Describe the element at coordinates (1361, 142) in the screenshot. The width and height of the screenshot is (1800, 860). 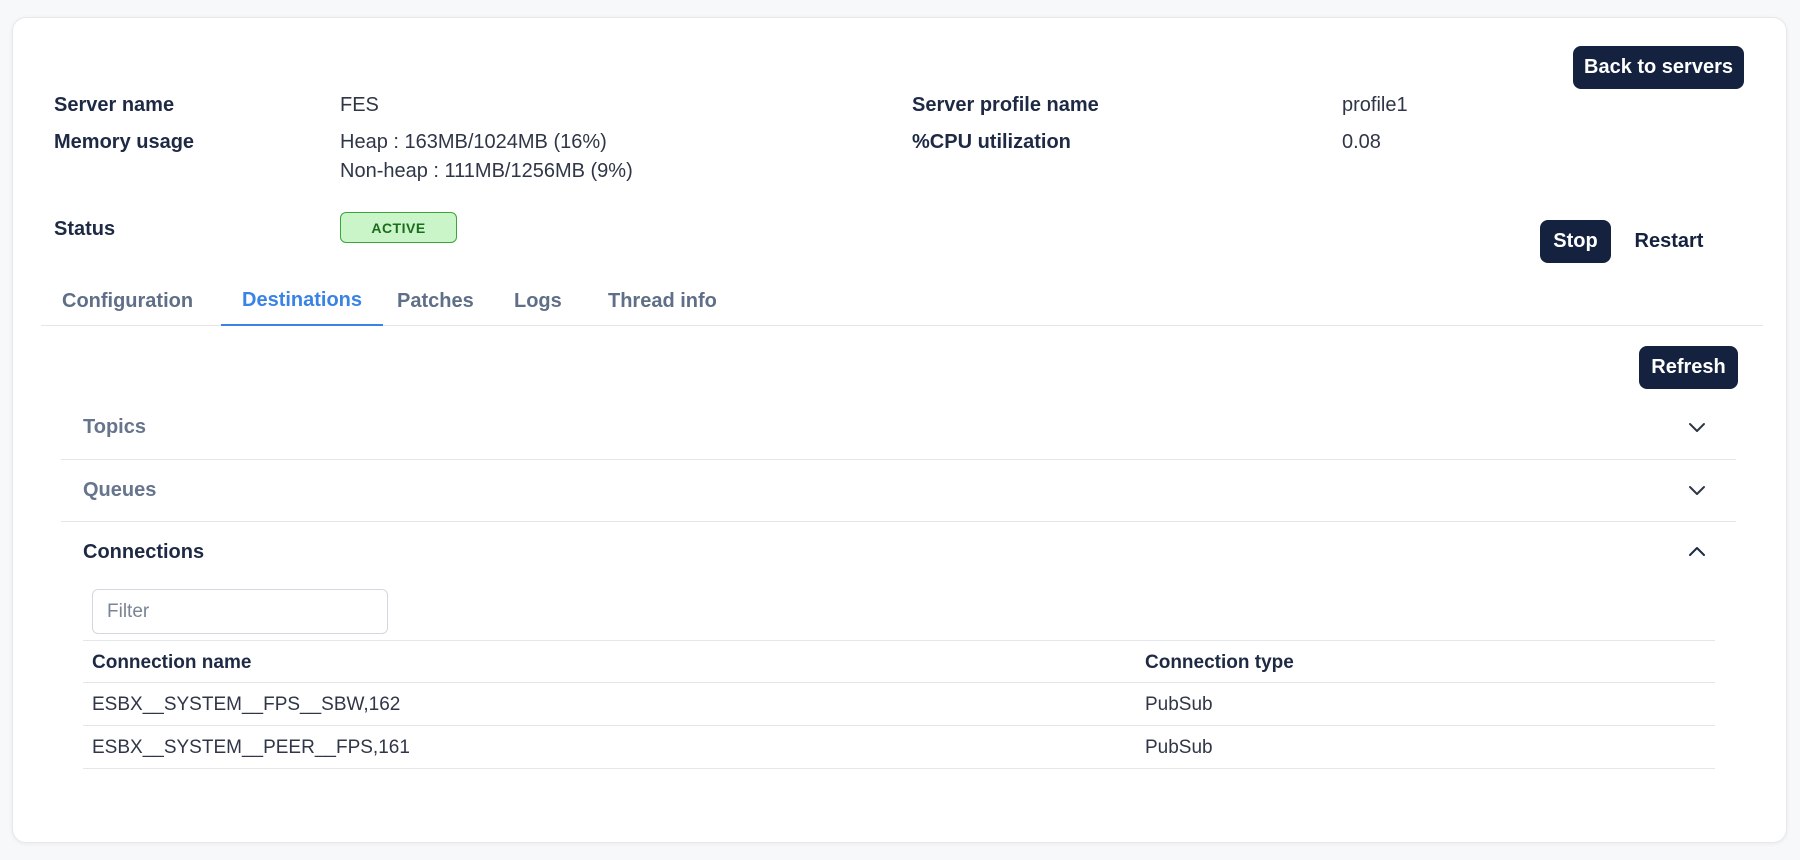
I see `cpu-utilization-value: 0.08` at that location.